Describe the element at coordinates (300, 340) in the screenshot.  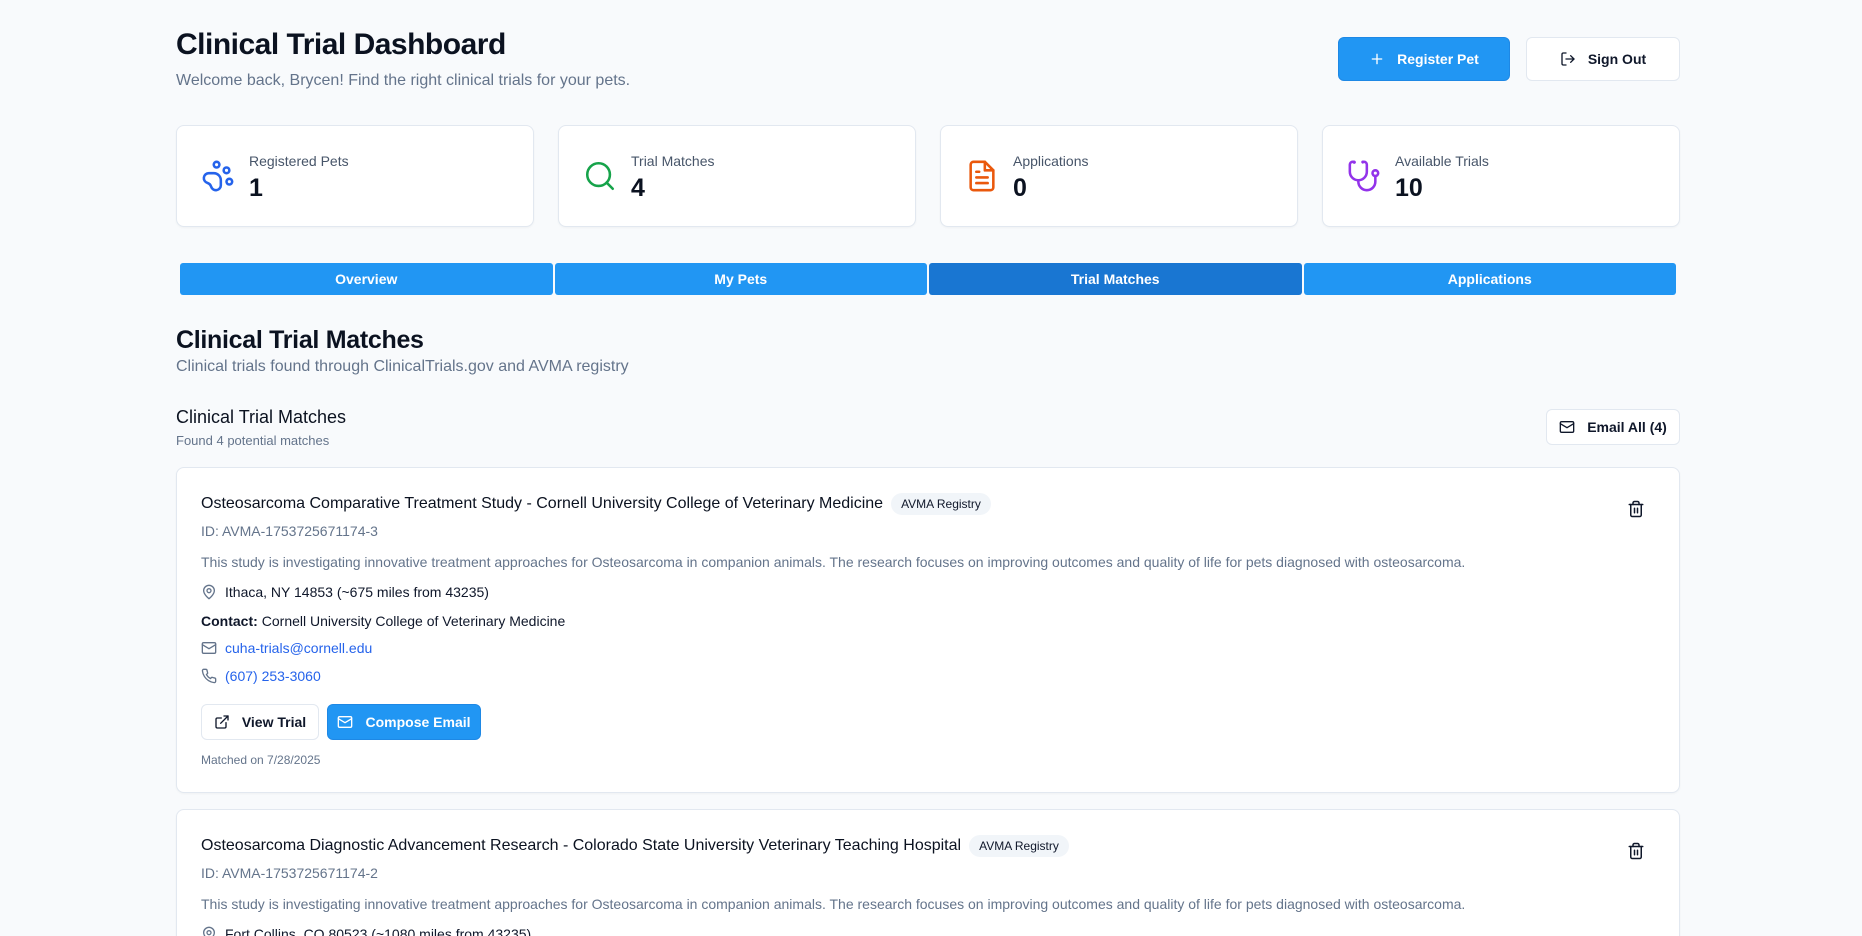
I see `section-title: Clinical Trial Matches` at that location.